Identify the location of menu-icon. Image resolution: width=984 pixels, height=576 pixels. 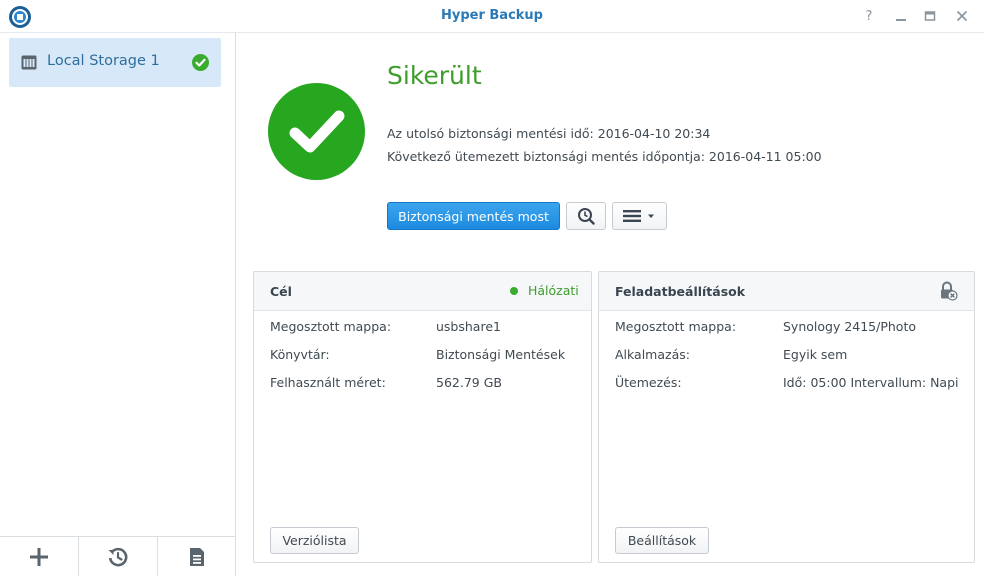
(632, 216).